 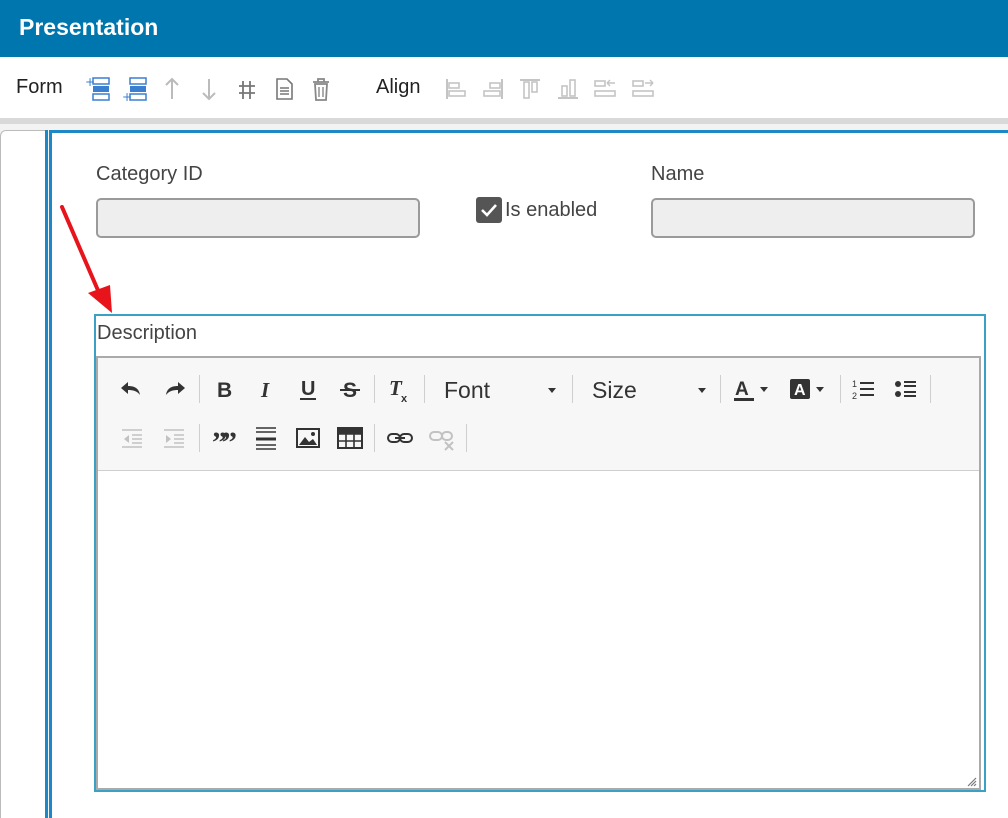 What do you see at coordinates (906, 389) in the screenshot?
I see `bulleted-list-icon` at bounding box center [906, 389].